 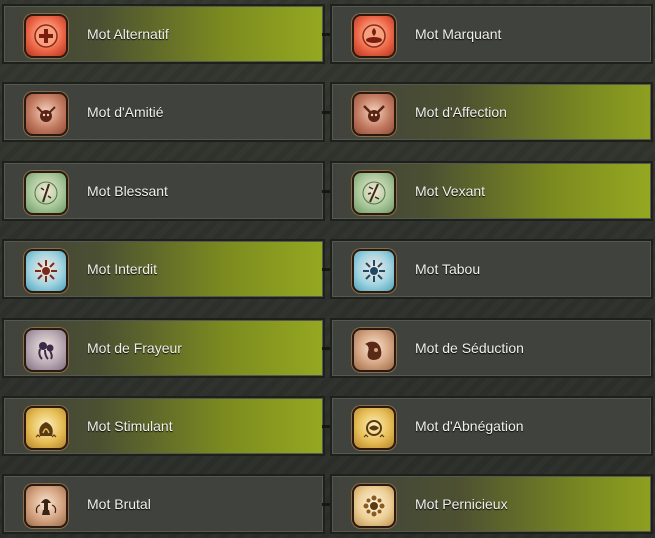 What do you see at coordinates (46, 271) in the screenshot?
I see `interdit-icon` at bounding box center [46, 271].